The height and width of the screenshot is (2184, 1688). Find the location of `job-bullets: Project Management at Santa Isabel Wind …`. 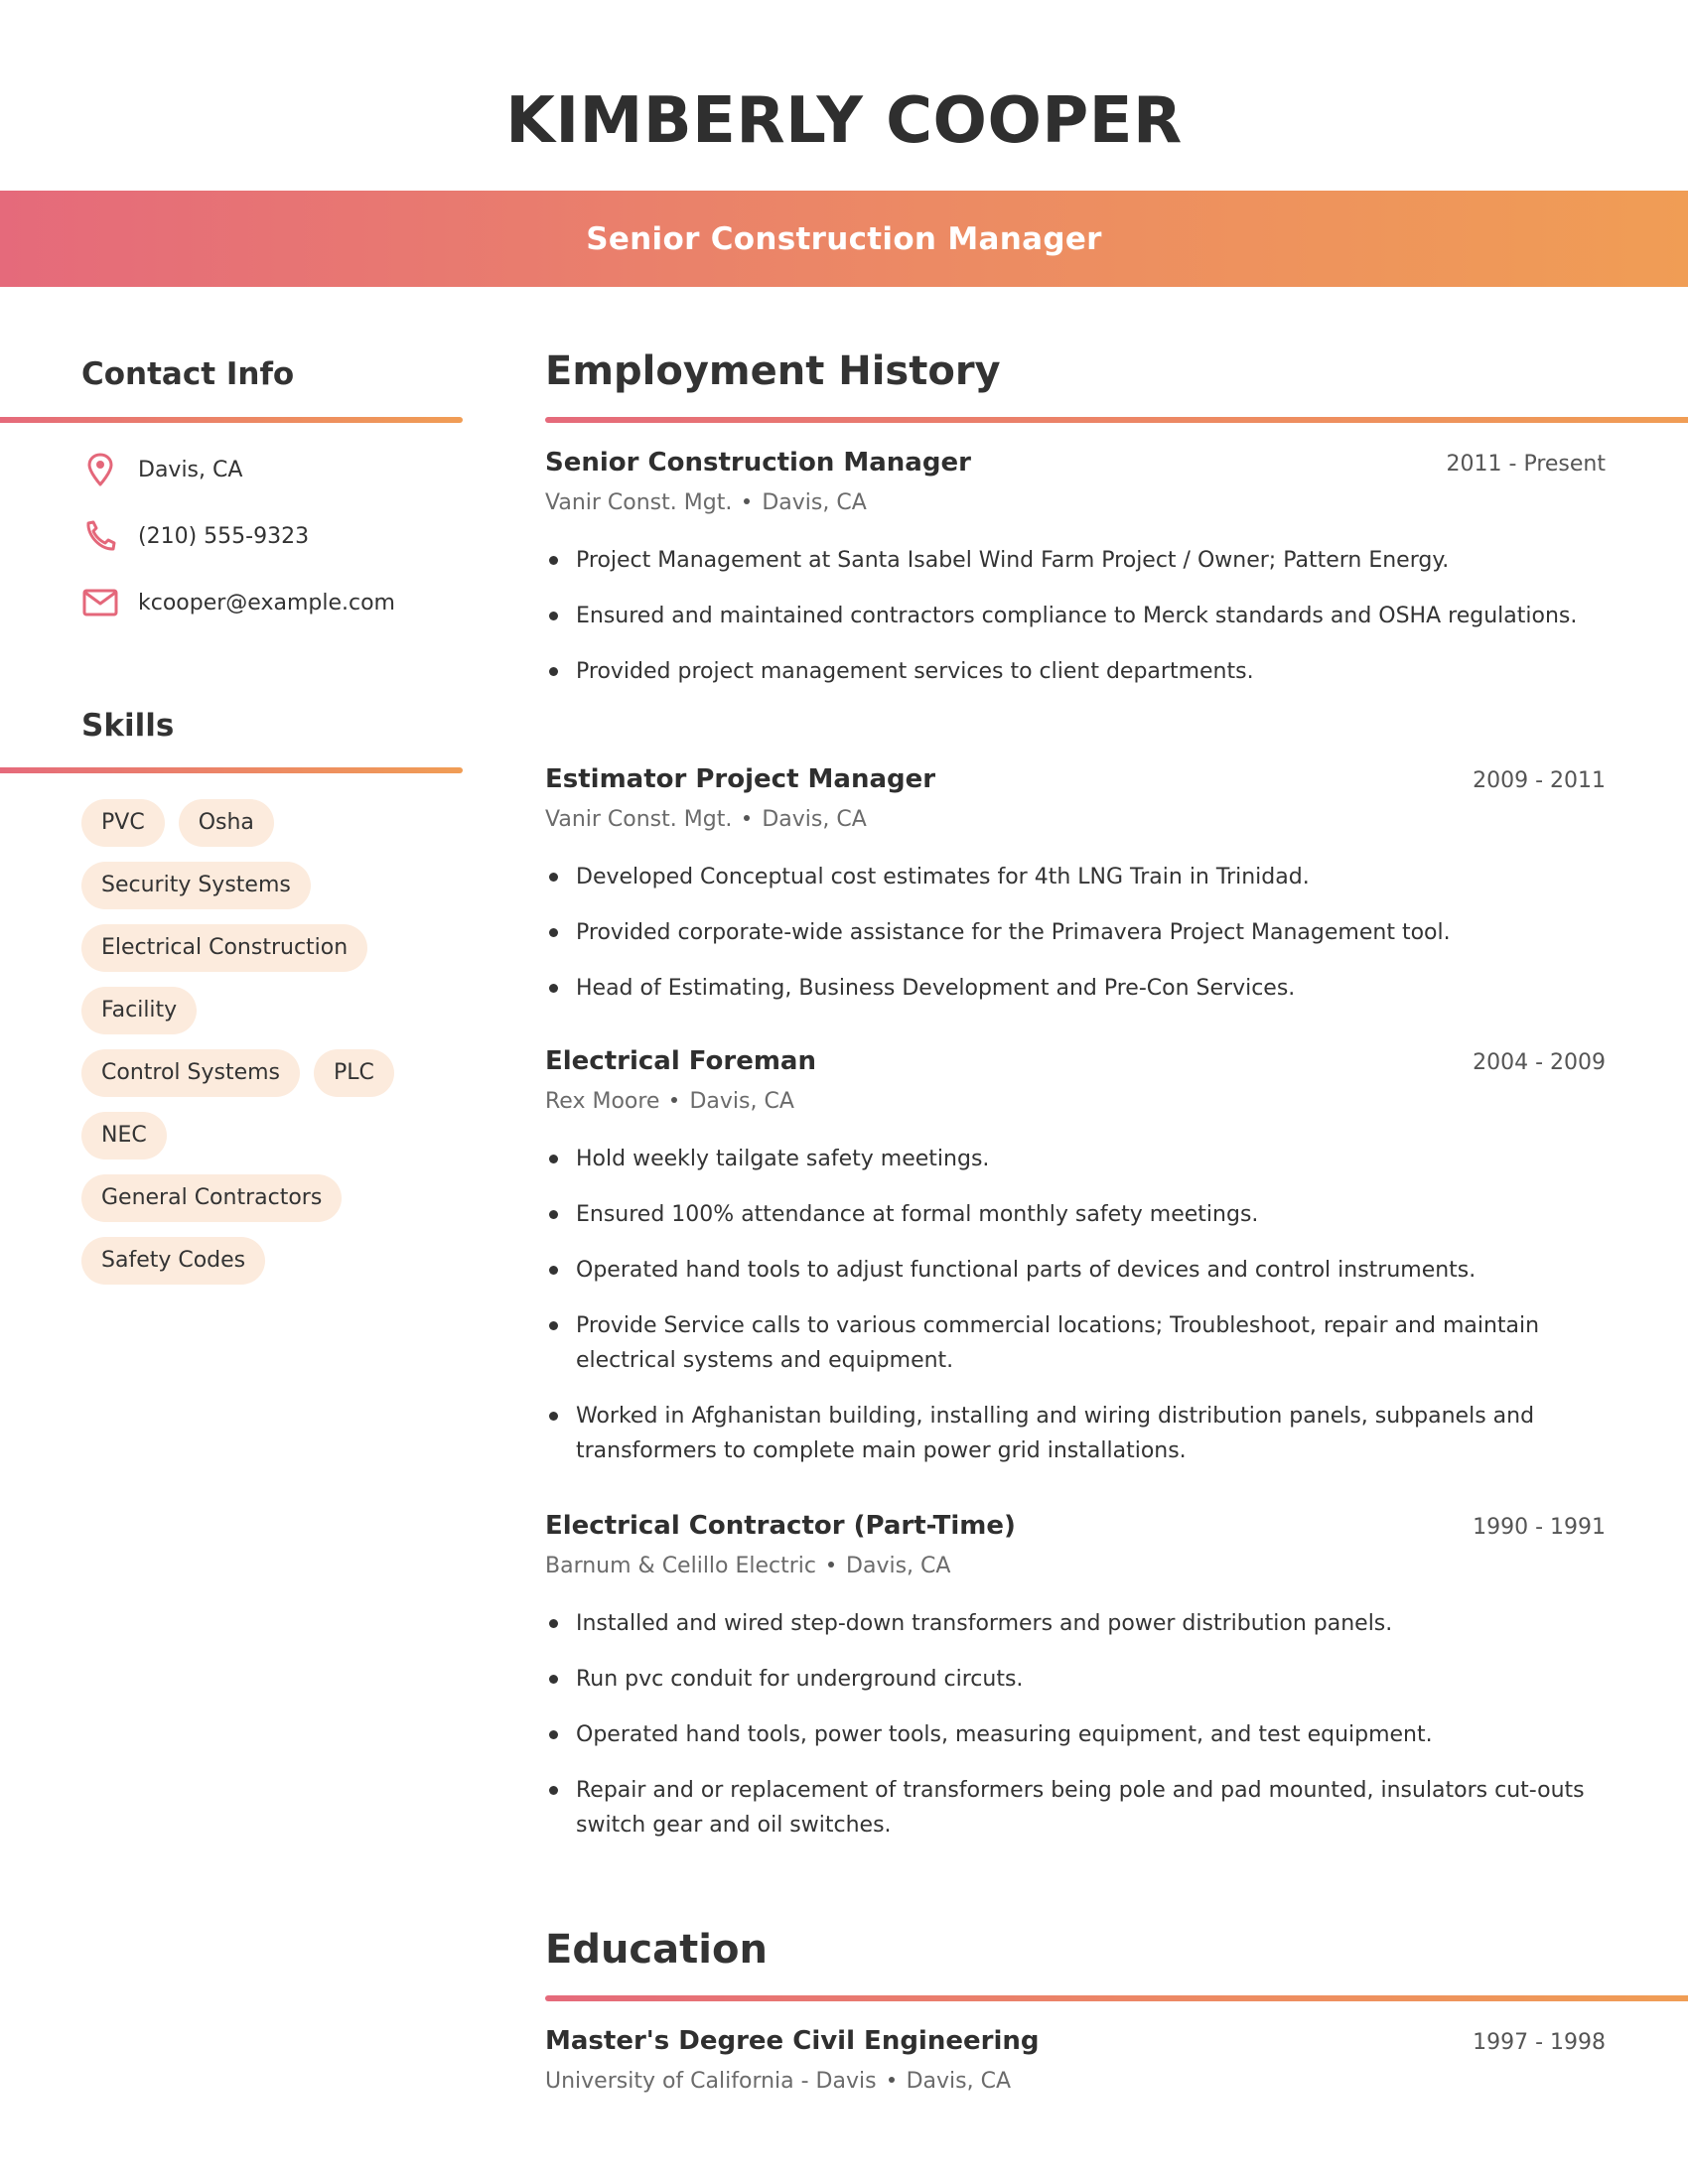

job-bullets: Project Management at Santa Isabel Wind … is located at coordinates (1075, 616).